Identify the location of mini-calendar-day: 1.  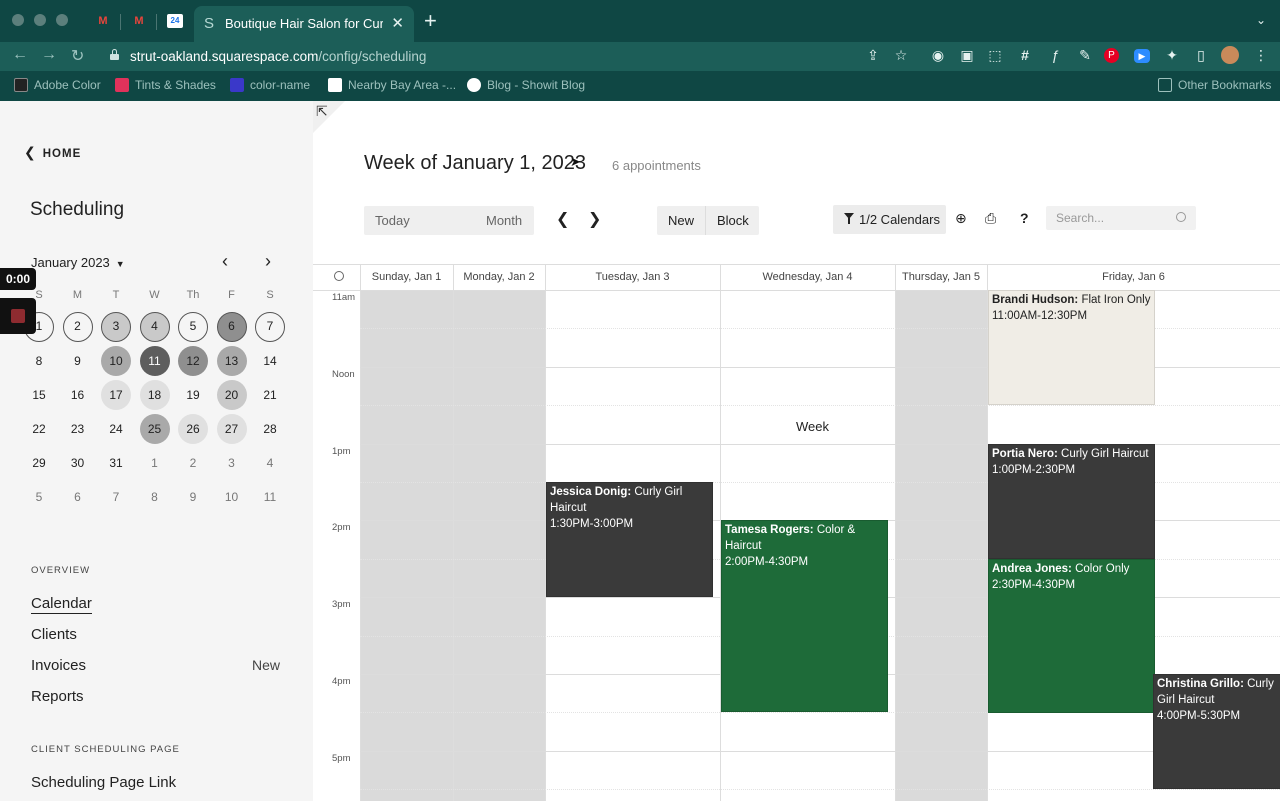
(155, 463).